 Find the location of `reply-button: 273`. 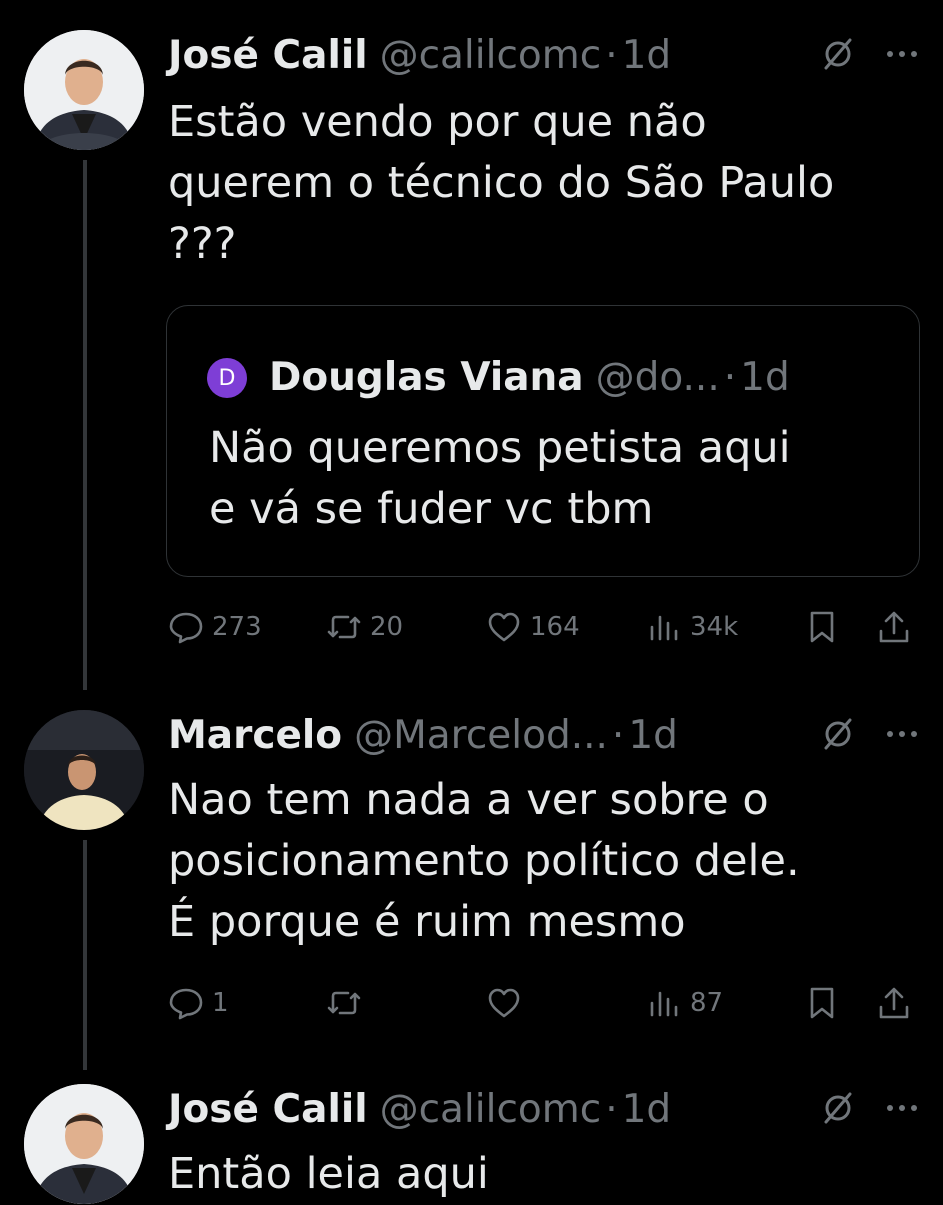

reply-button: 273 is located at coordinates (215, 627).